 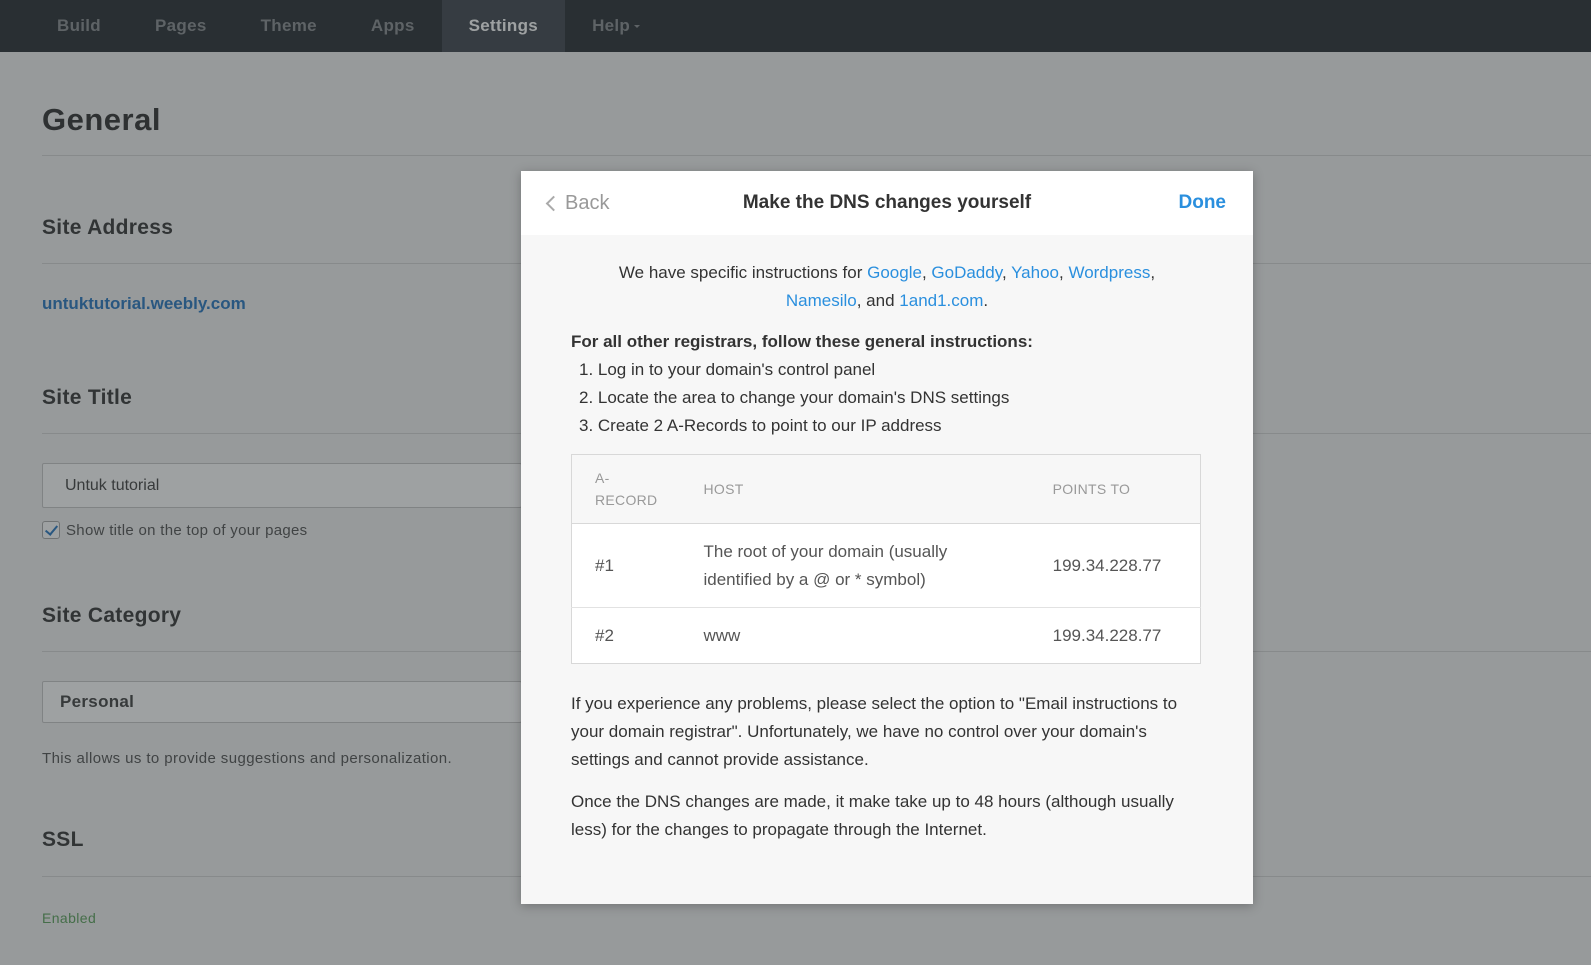 What do you see at coordinates (855, 489) in the screenshot?
I see `header-host: HOST` at bounding box center [855, 489].